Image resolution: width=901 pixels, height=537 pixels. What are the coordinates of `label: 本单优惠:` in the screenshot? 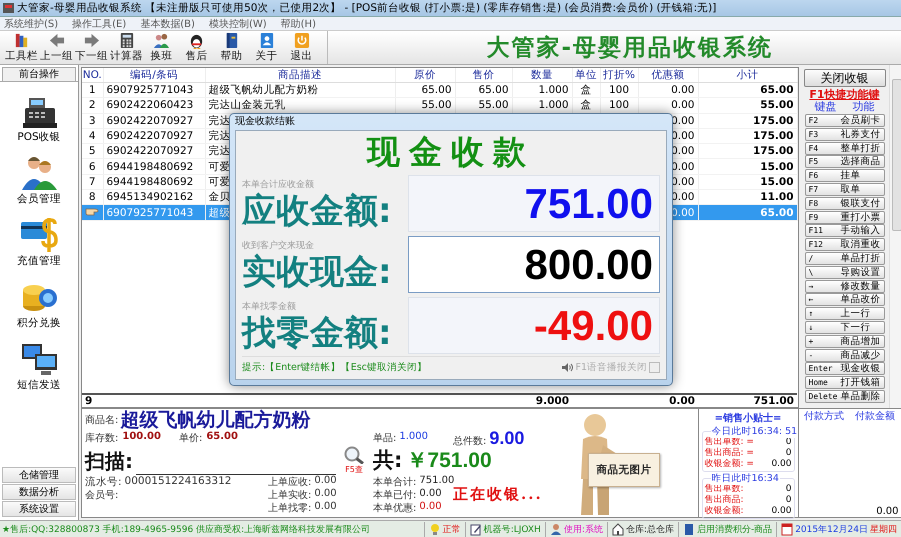 It's located at (394, 508).